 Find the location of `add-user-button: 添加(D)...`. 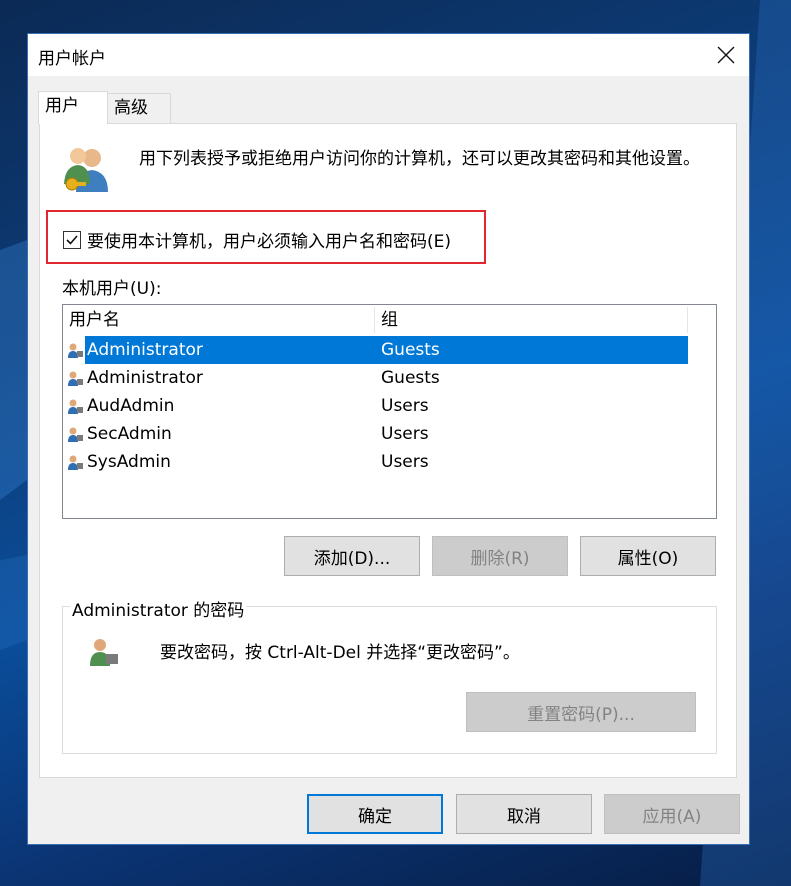

add-user-button: 添加(D)... is located at coordinates (352, 556).